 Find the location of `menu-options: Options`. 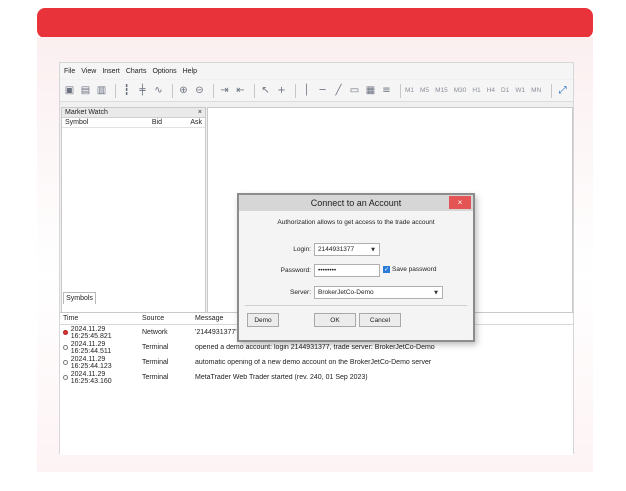

menu-options: Options is located at coordinates (164, 71).